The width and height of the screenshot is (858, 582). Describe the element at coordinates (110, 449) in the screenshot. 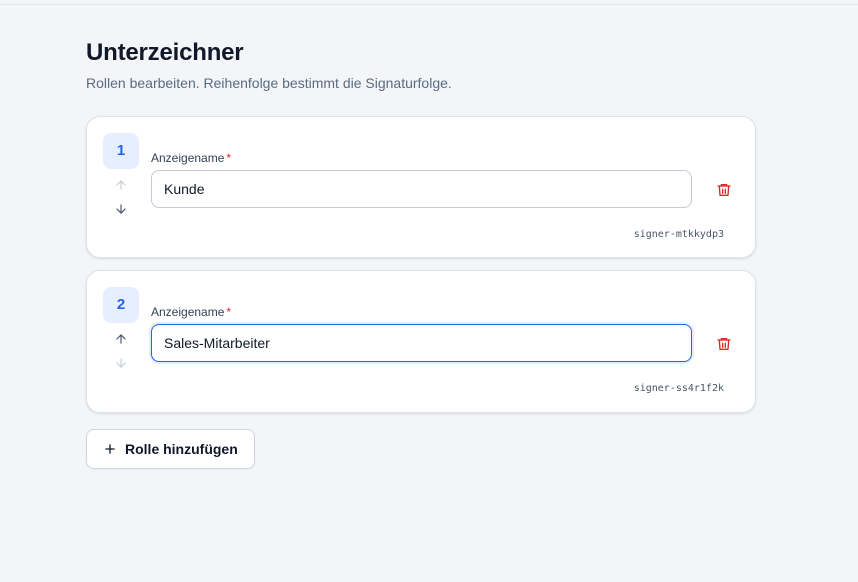

I see `plus-icon` at that location.